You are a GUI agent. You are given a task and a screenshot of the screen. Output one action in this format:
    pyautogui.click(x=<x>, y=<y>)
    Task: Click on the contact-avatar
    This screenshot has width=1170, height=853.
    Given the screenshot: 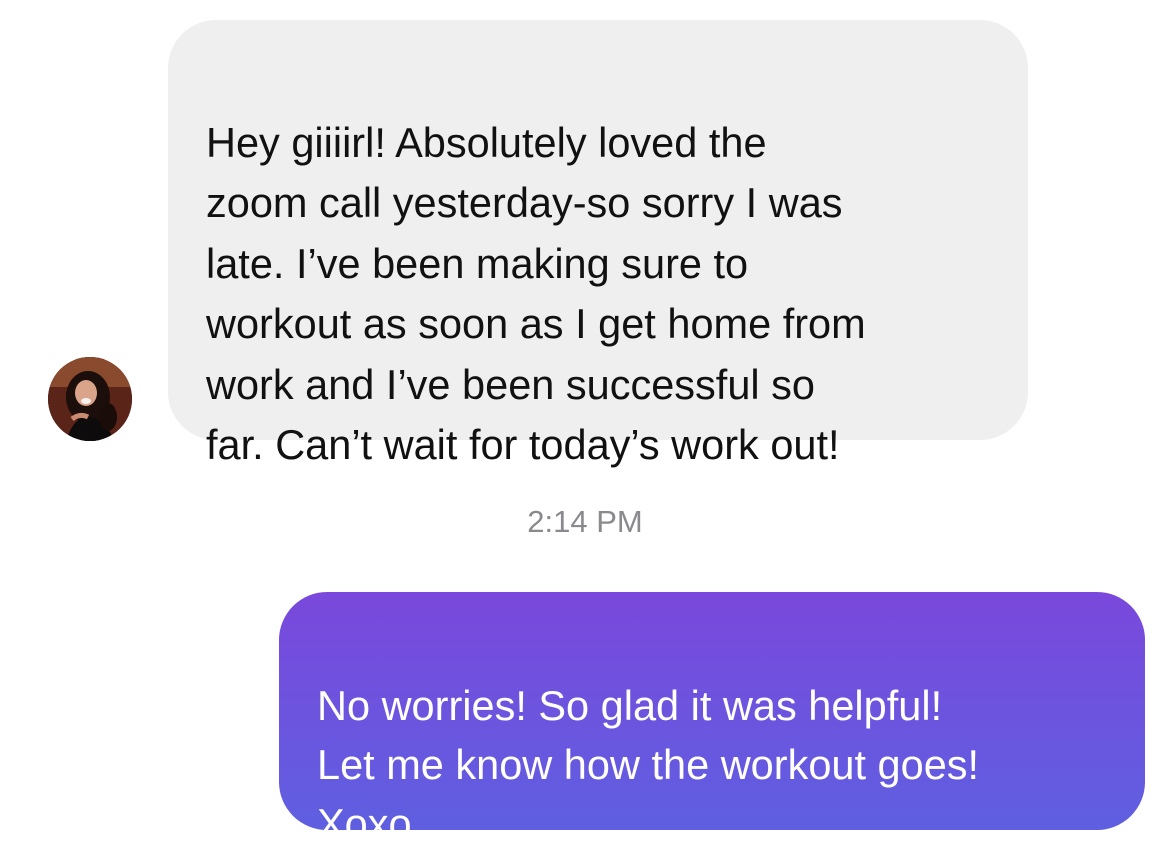 What is the action you would take?
    pyautogui.click(x=90, y=399)
    